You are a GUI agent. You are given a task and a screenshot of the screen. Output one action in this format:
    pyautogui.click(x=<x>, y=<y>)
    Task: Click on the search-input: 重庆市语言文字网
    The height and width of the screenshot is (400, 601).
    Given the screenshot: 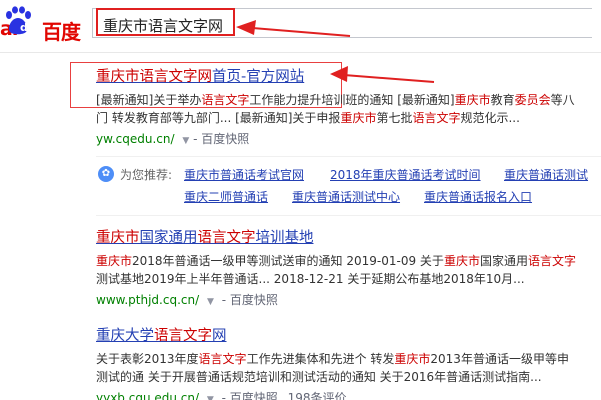 What is the action you would take?
    pyautogui.click(x=342, y=23)
    